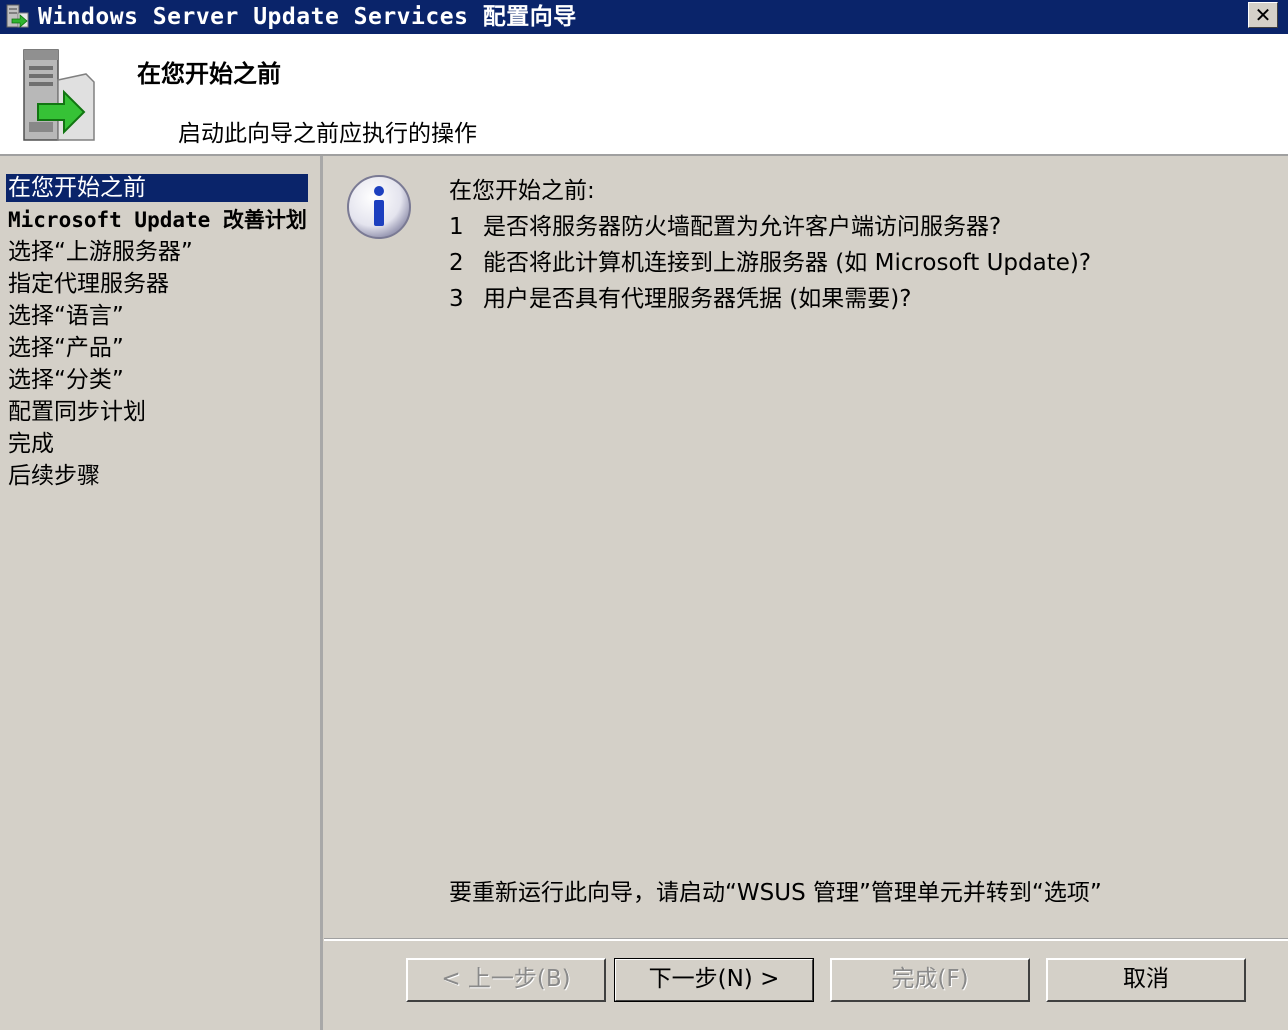  I want to click on nav-step-specify-proxy-server: 指定代理服务器, so click(89, 284).